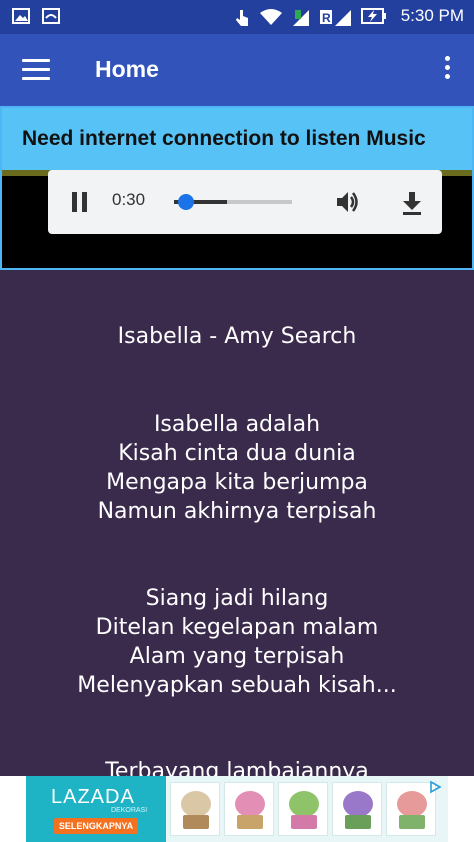  What do you see at coordinates (237, 598) in the screenshot?
I see `lyric-line: Siang jadi hilang` at bounding box center [237, 598].